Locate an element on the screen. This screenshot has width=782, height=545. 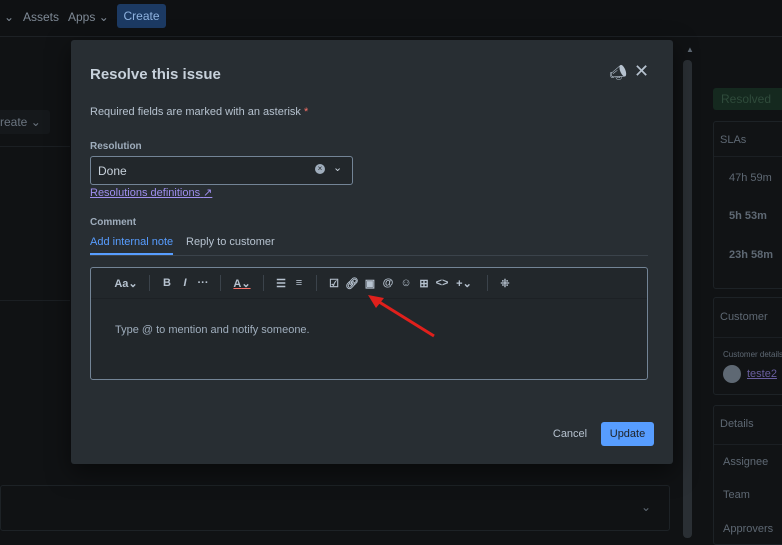
comment-tabs: Add internal note Reply to customer is located at coordinates (369, 246).